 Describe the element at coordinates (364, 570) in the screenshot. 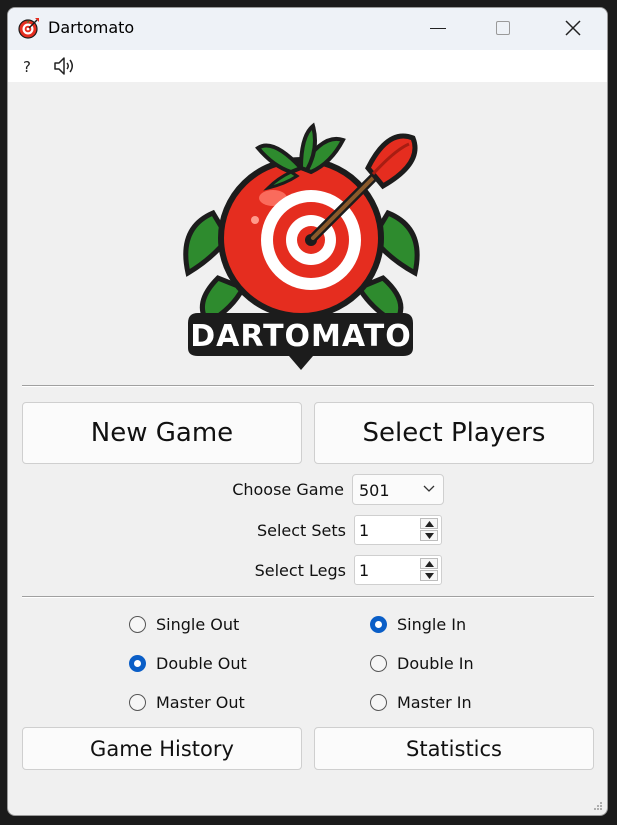

I see `select-legs-value: 1` at that location.